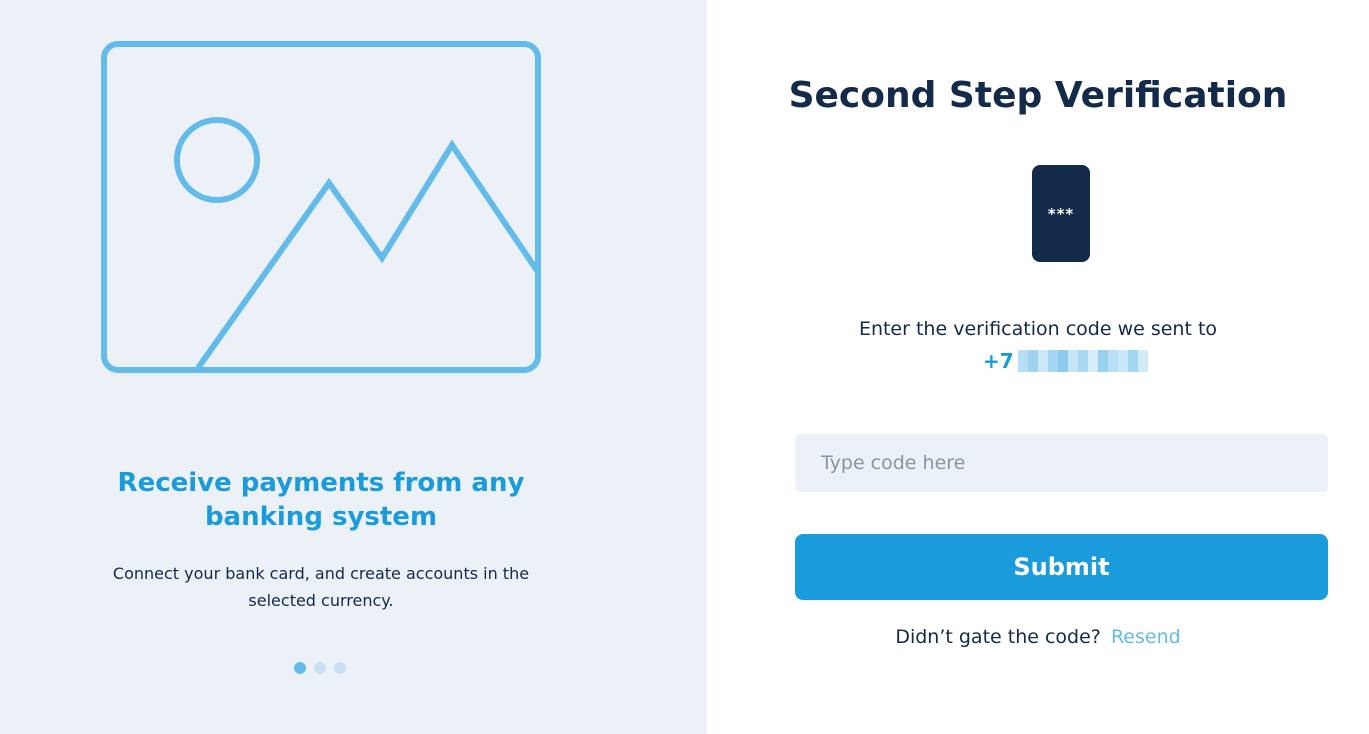 The image size is (1369, 734). Describe the element at coordinates (1038, 329) in the screenshot. I see `verification-instructions: Enter the verification code we sent to` at that location.